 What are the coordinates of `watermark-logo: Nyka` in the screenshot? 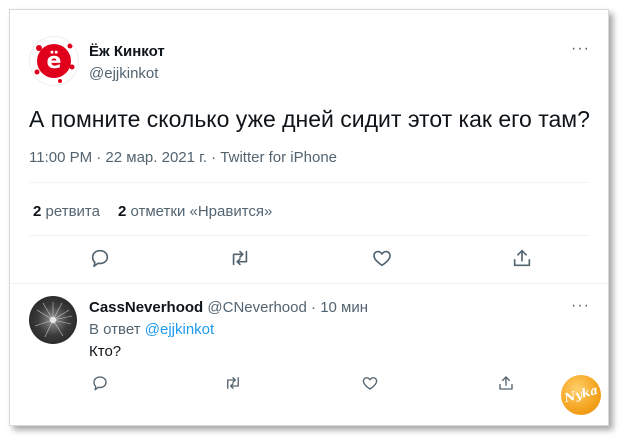 It's located at (581, 395).